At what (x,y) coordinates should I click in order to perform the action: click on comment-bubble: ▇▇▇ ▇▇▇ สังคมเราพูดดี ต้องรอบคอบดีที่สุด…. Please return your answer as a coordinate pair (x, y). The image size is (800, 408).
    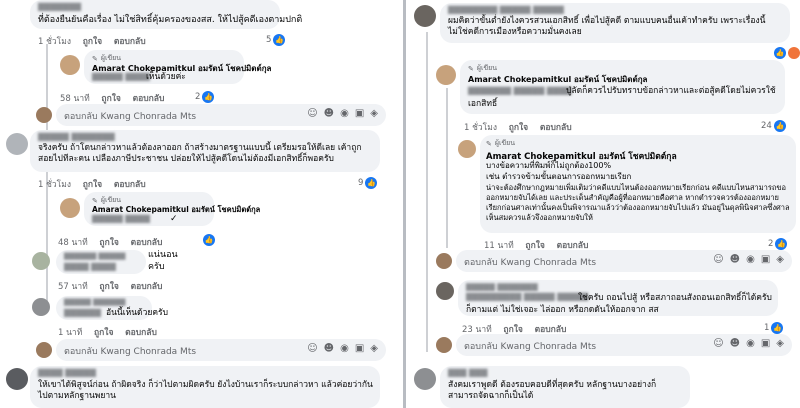
    Looking at the image, I should click on (565, 387).